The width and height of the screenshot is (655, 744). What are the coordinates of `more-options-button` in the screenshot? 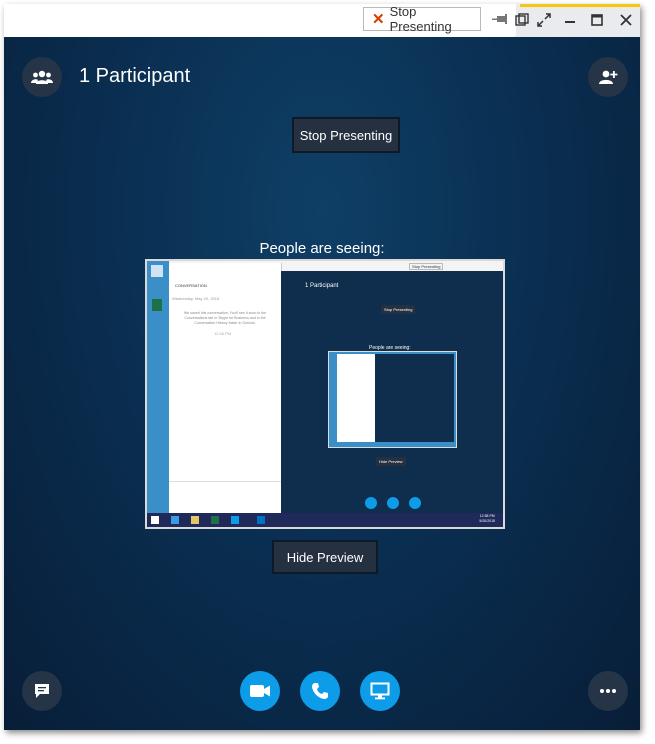 It's located at (608, 691).